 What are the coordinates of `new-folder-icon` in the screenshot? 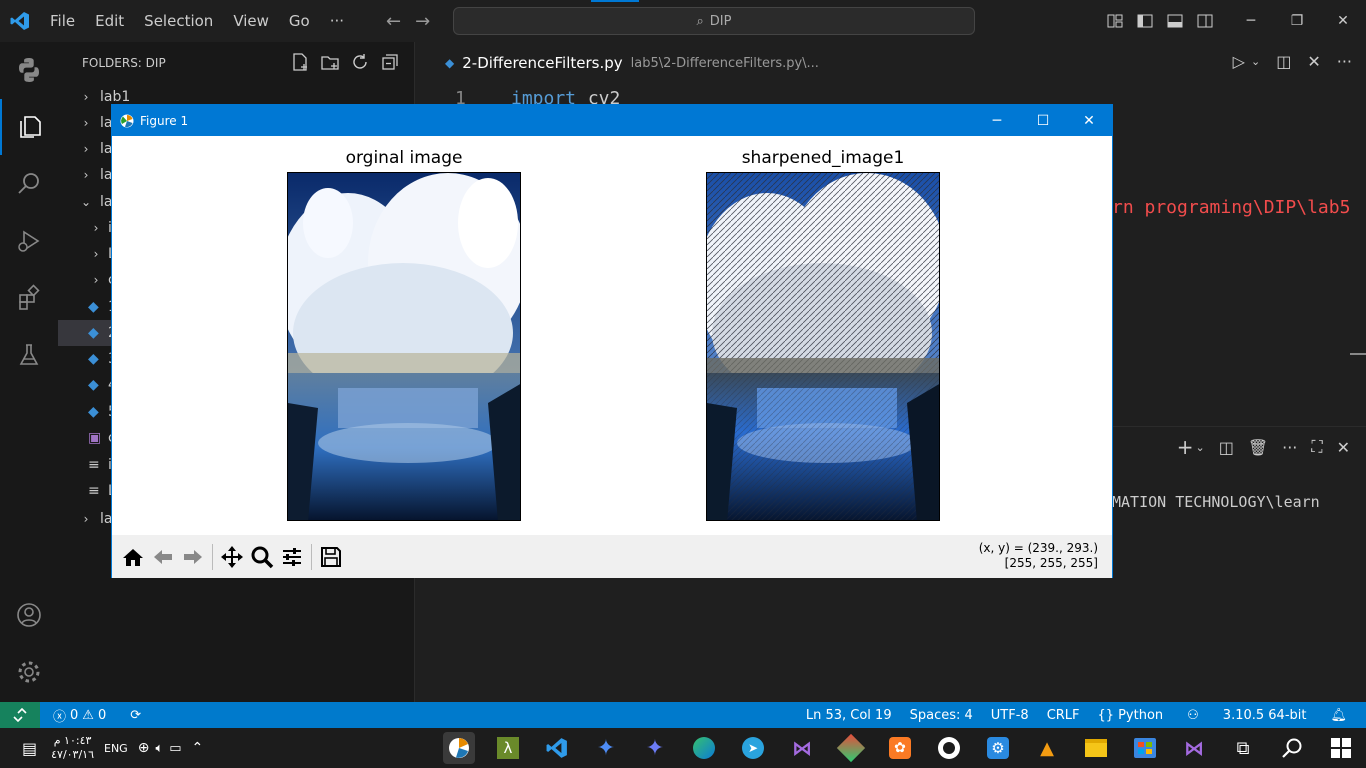 It's located at (330, 62).